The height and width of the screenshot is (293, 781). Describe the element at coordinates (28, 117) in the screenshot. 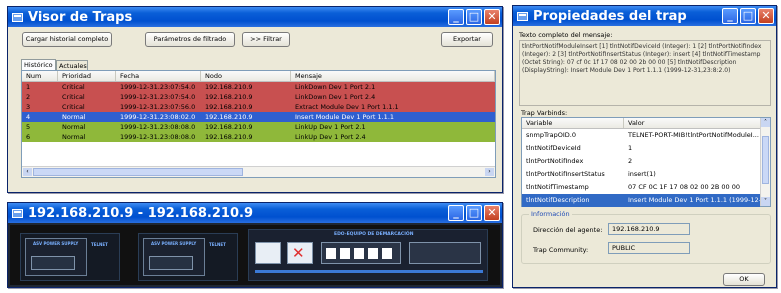

I see `cell-num: 4` at that location.